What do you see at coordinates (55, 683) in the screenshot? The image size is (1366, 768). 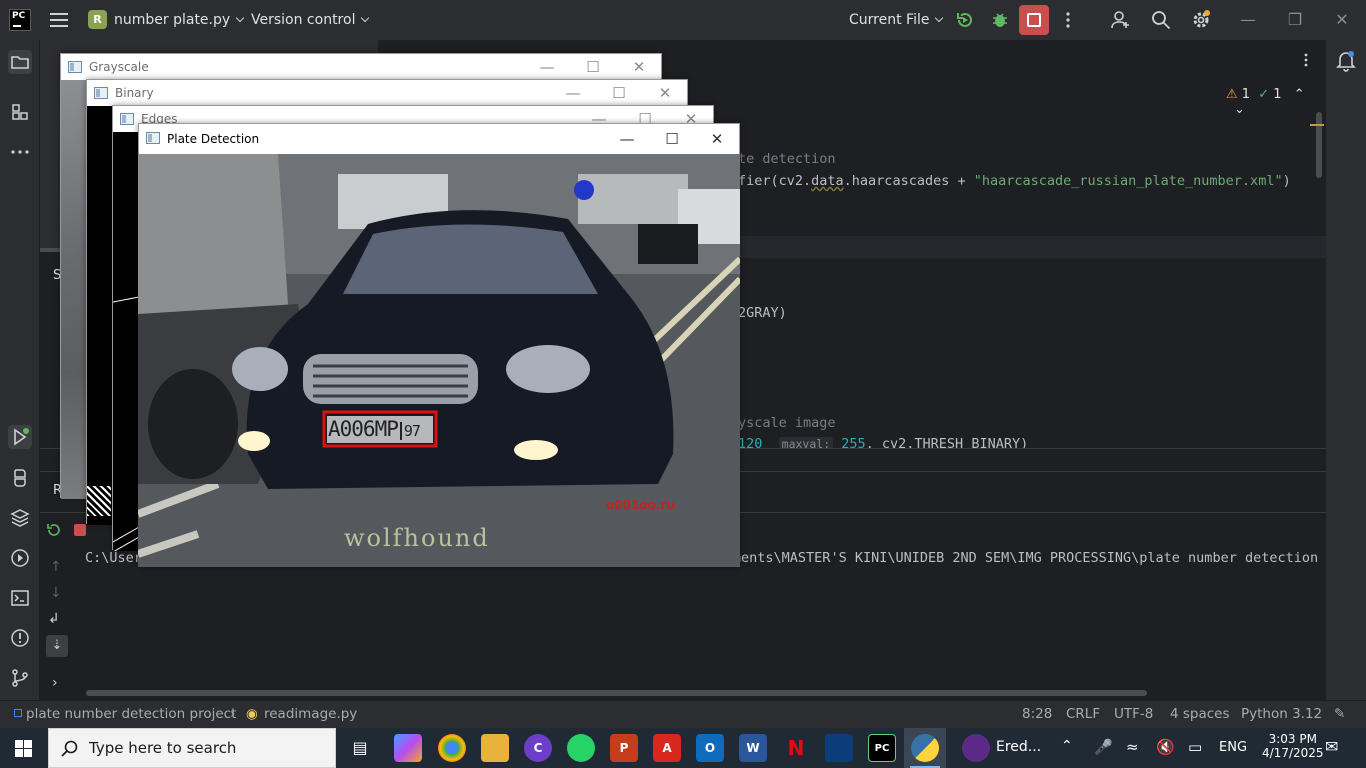 I see `chevron-right-icon: ›` at bounding box center [55, 683].